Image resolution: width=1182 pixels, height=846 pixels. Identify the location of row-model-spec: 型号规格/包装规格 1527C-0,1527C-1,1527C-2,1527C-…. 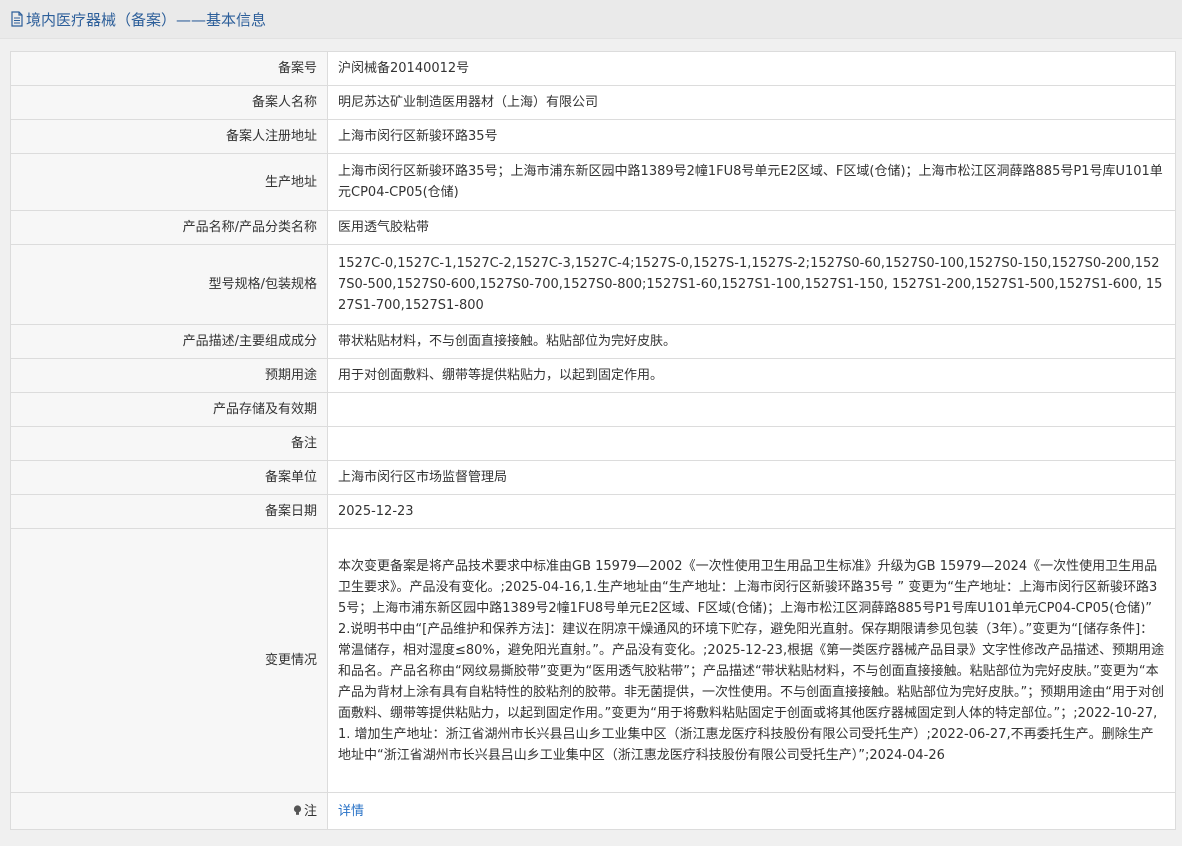
(593, 284).